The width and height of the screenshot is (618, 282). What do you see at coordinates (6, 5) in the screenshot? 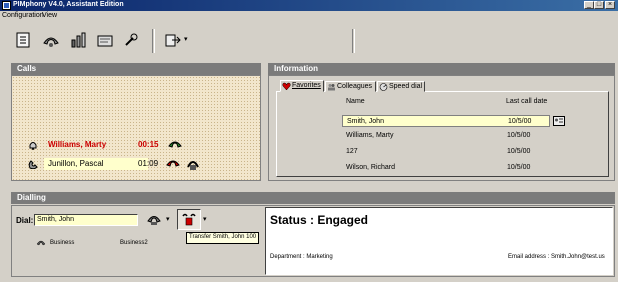
I see `app-icon` at bounding box center [6, 5].